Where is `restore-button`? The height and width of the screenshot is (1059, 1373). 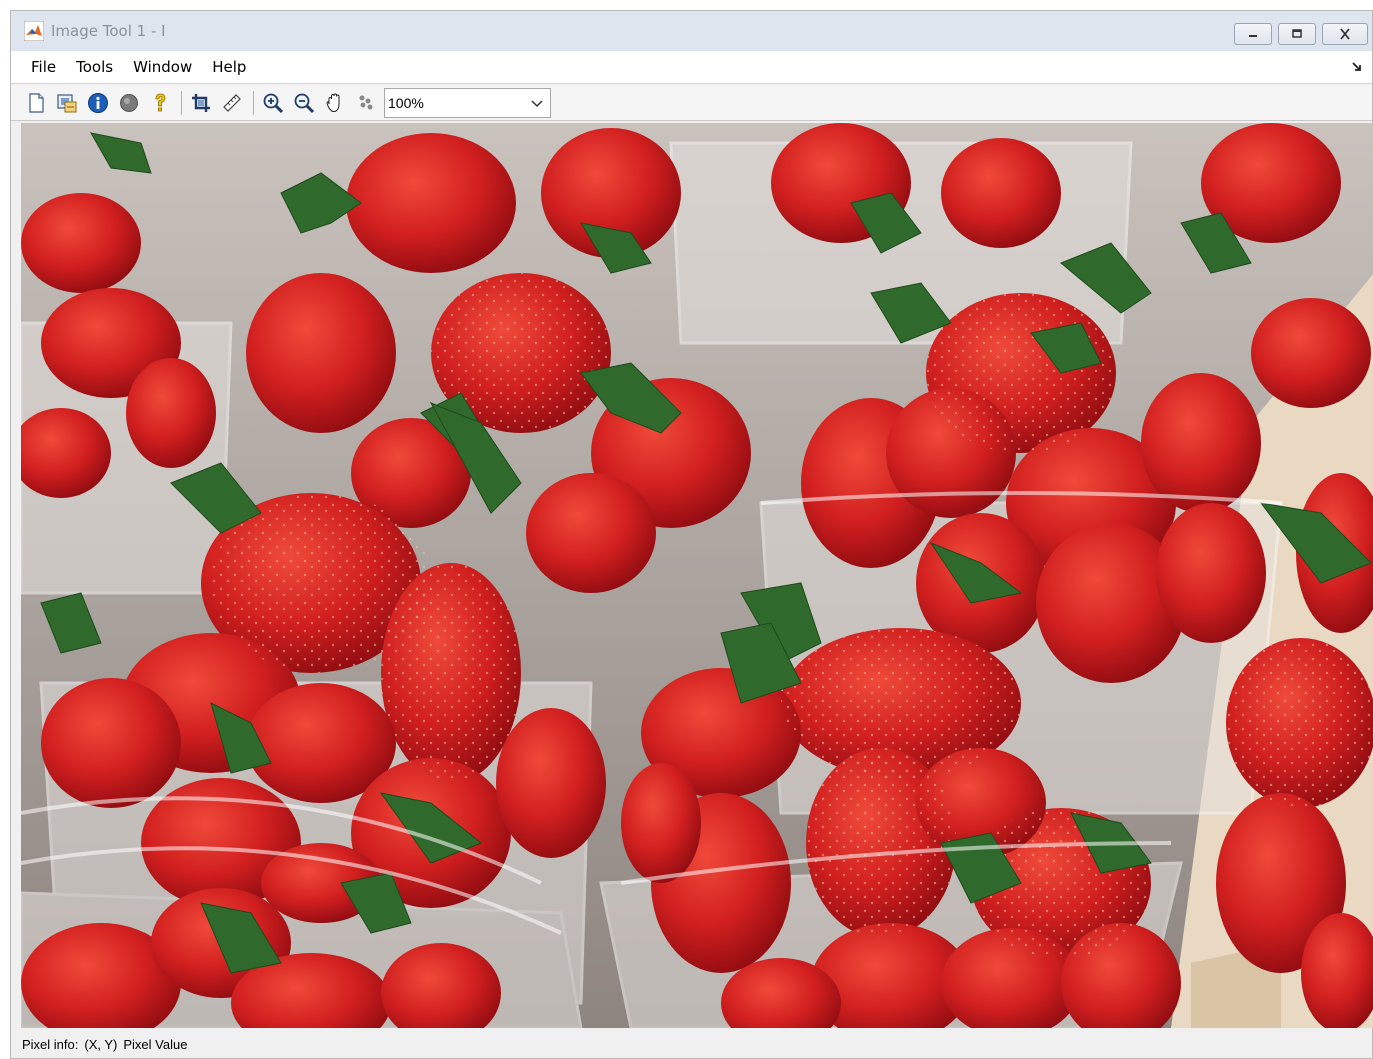
restore-button is located at coordinates (1297, 34).